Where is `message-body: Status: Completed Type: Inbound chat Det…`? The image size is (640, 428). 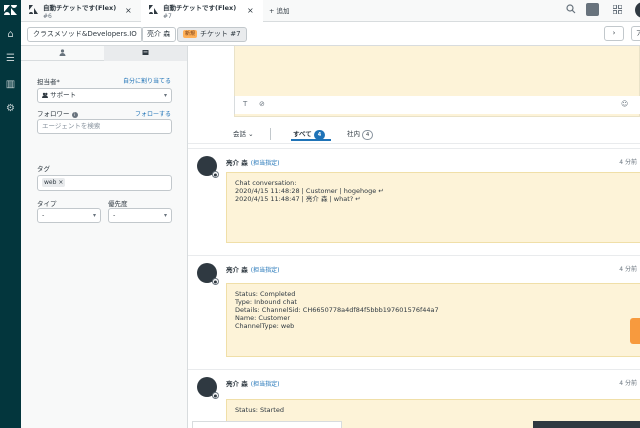 message-body: Status: Completed Type: Inbound chat Det… is located at coordinates (433, 320).